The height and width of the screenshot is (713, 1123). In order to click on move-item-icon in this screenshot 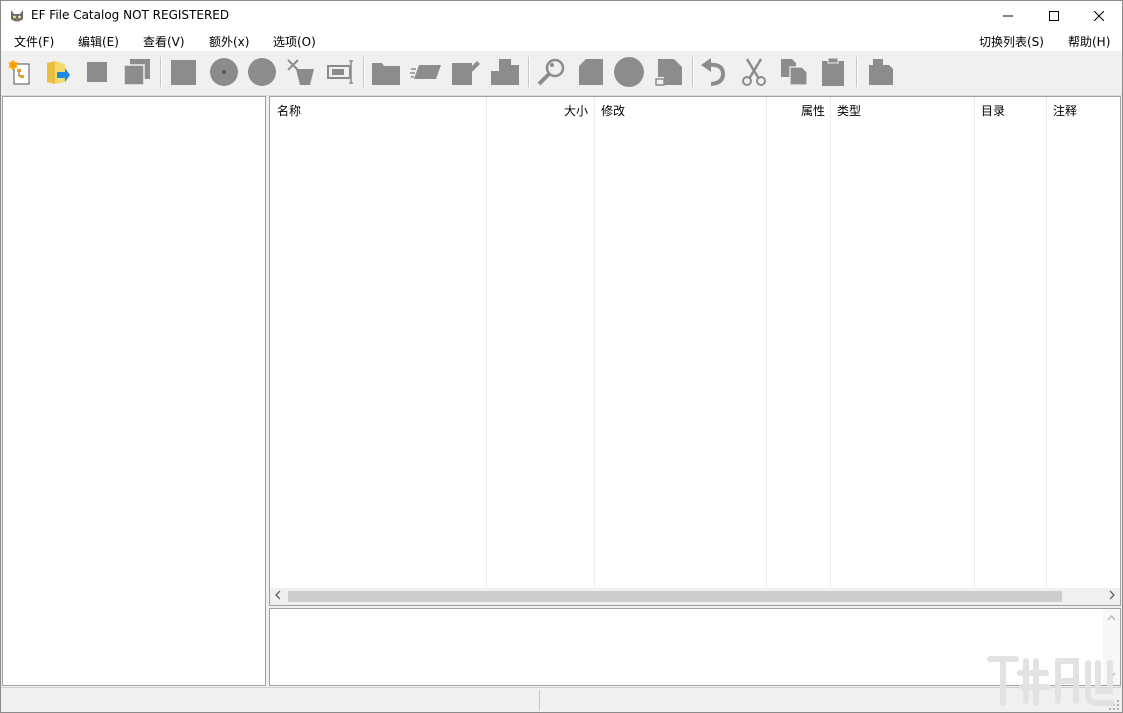, I will do `click(505, 72)`.